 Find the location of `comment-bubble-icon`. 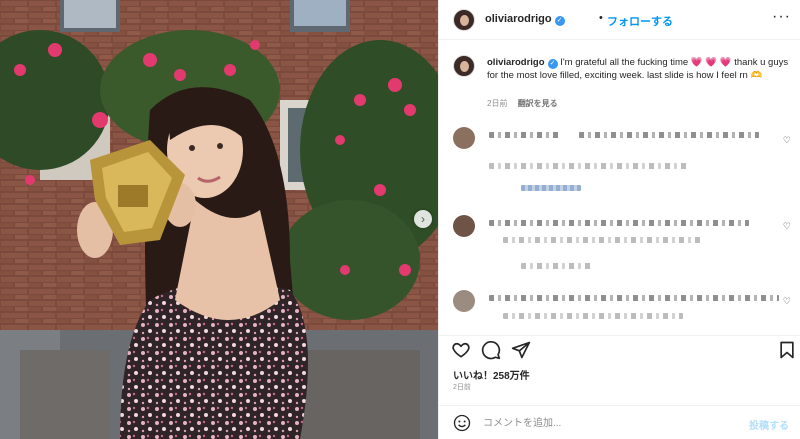

comment-bubble-icon is located at coordinates (491, 350).